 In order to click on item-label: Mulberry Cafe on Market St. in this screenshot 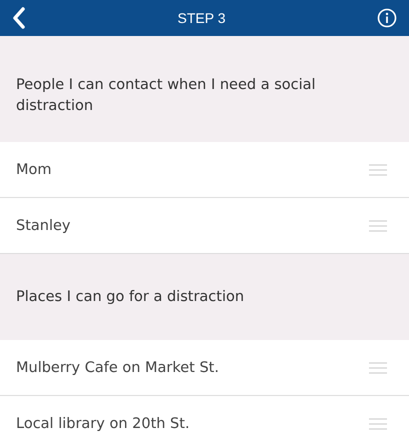, I will do `click(117, 368)`.